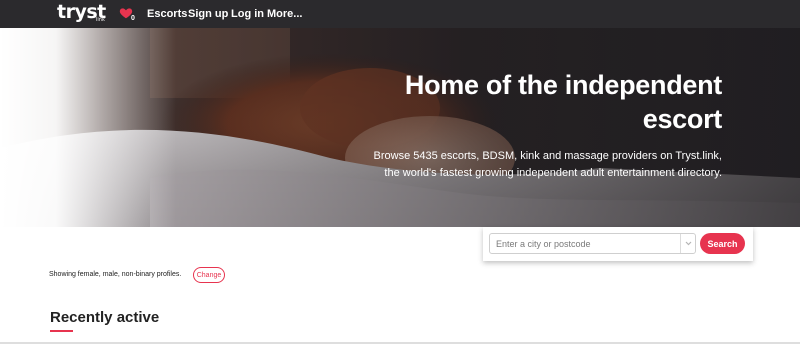 Image resolution: width=800 pixels, height=344 pixels. I want to click on nav-link-log-in: Log in, so click(247, 14).